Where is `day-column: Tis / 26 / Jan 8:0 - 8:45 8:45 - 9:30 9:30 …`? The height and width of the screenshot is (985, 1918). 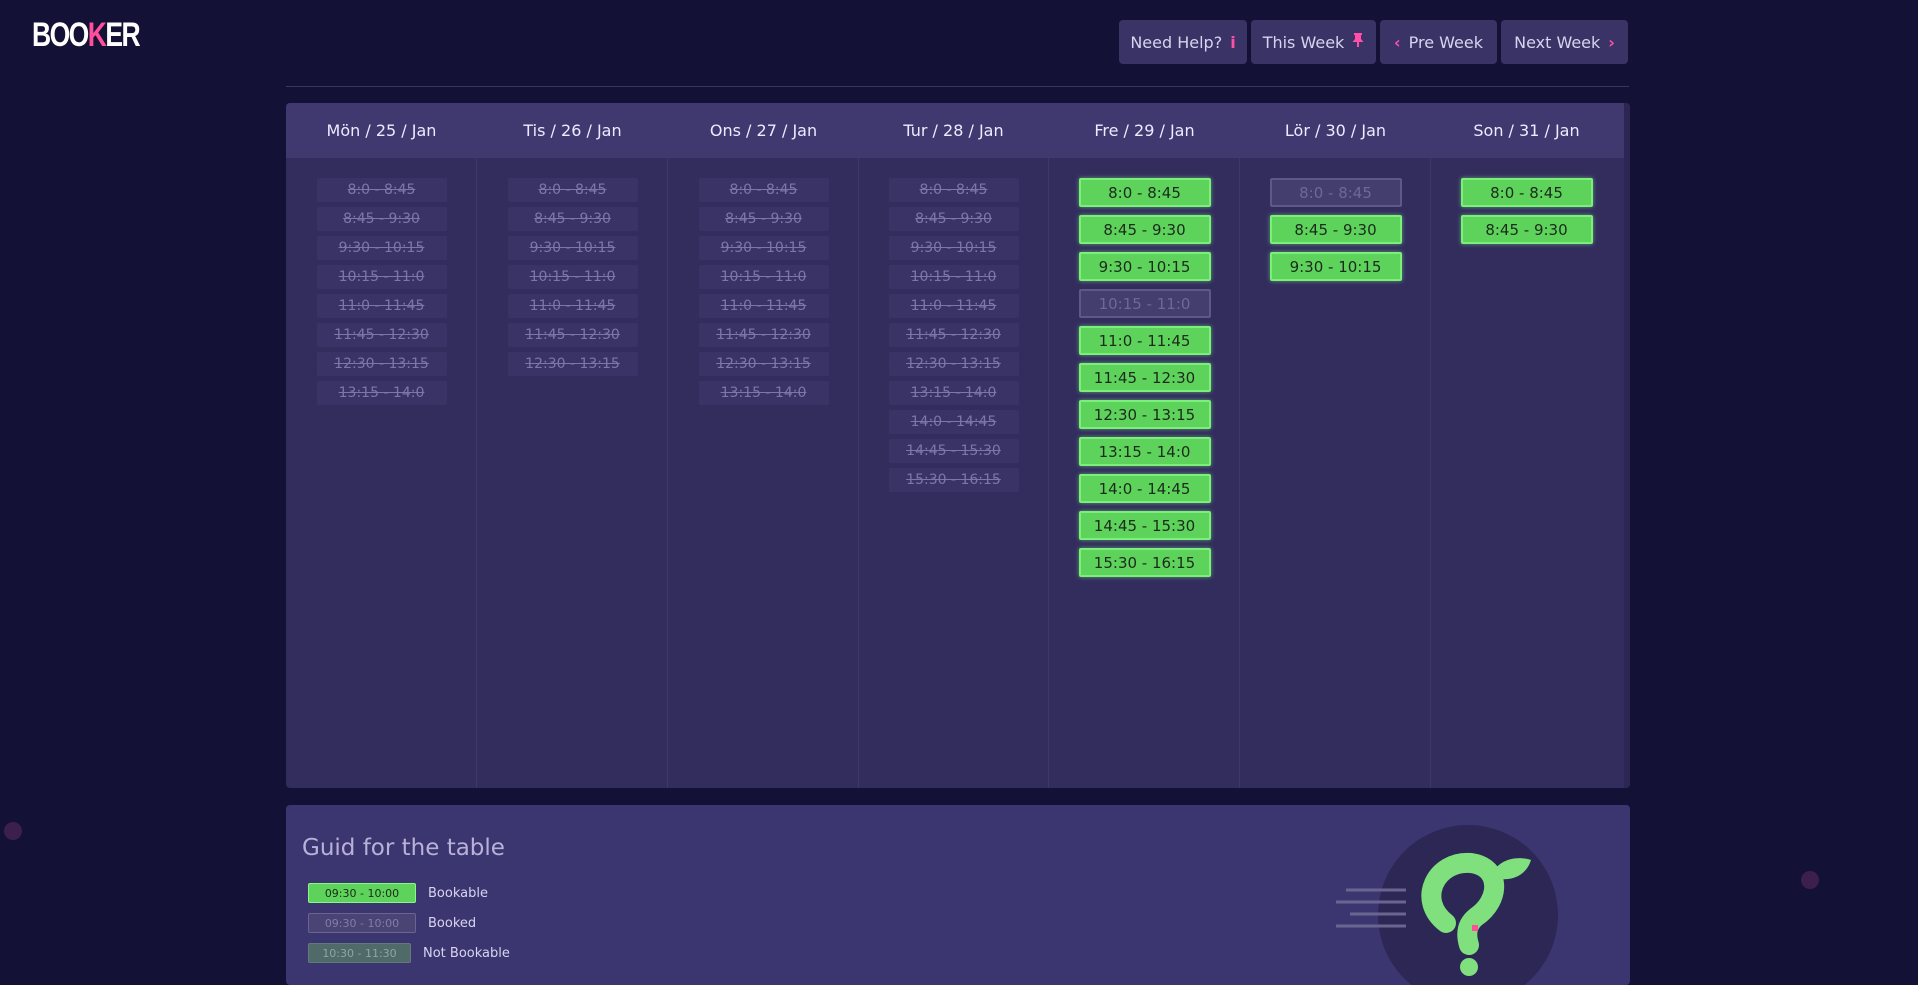 day-column: Tis / 26 / Jan 8:0 - 8:45 8:45 - 9:30 9:30 … is located at coordinates (572, 445).